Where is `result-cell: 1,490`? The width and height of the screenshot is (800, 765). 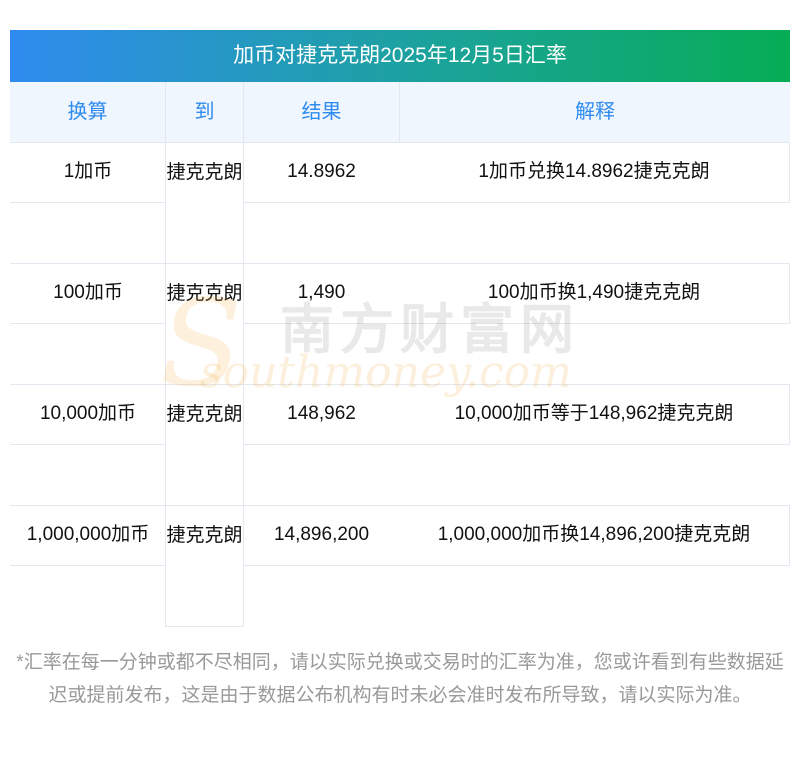
result-cell: 1,490 is located at coordinates (321, 293).